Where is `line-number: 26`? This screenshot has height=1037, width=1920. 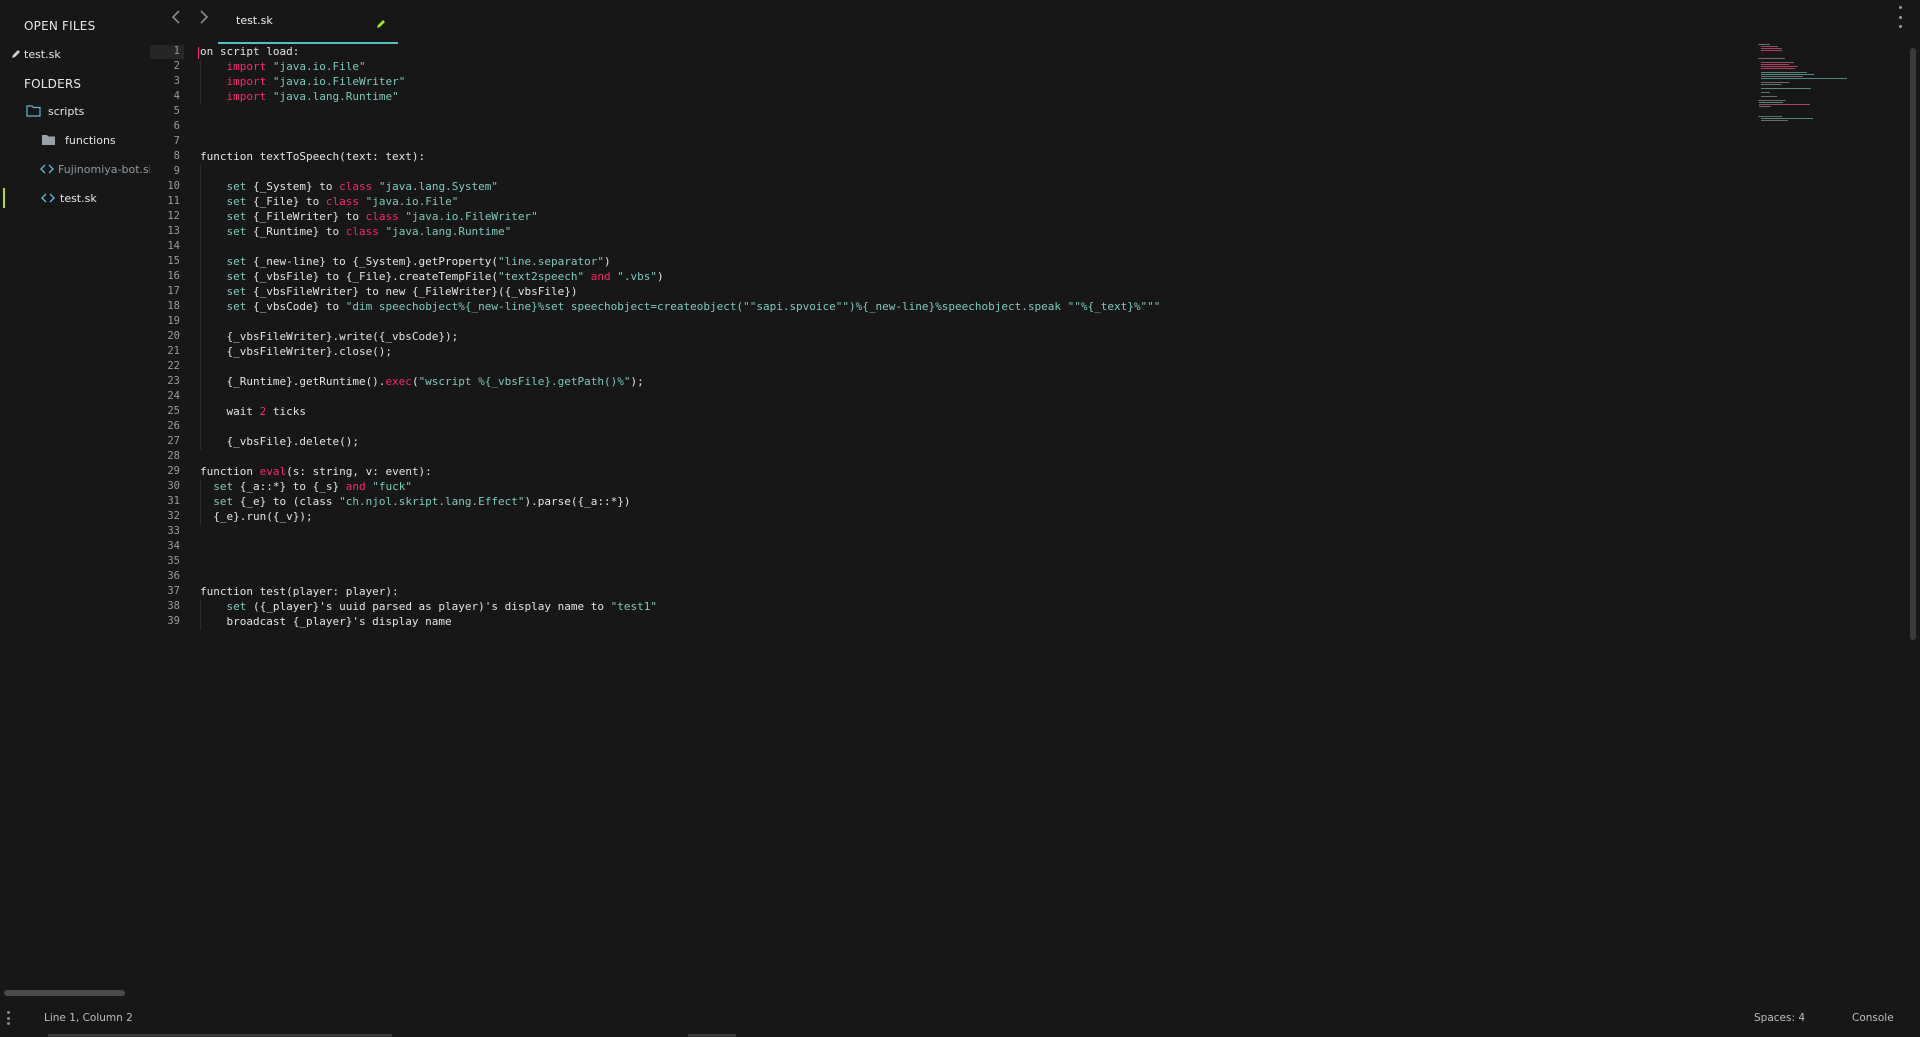 line-number: 26 is located at coordinates (173, 426).